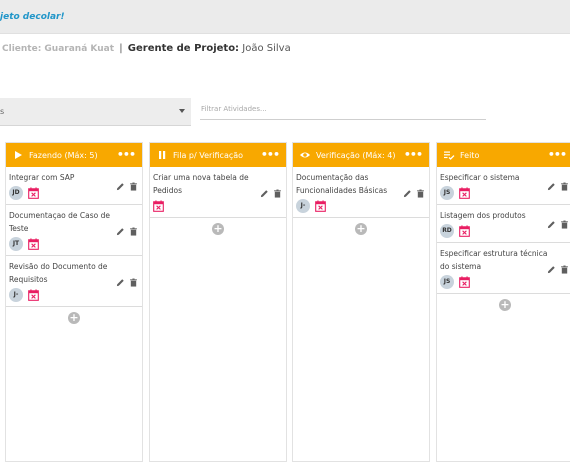 This screenshot has width=570, height=462. Describe the element at coordinates (494, 260) in the screenshot. I see `task-title: Especificar estrutura técnica do sistema` at that location.